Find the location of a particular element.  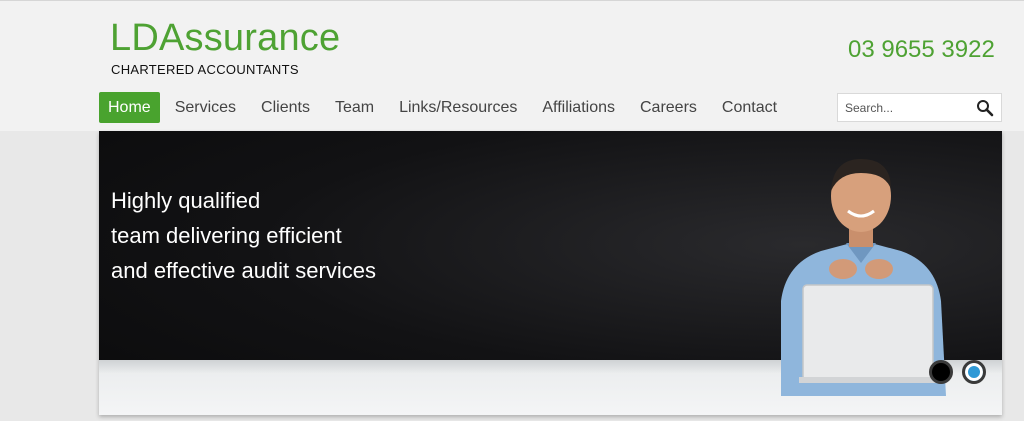

nav-item-careers: Careers is located at coordinates (668, 107).